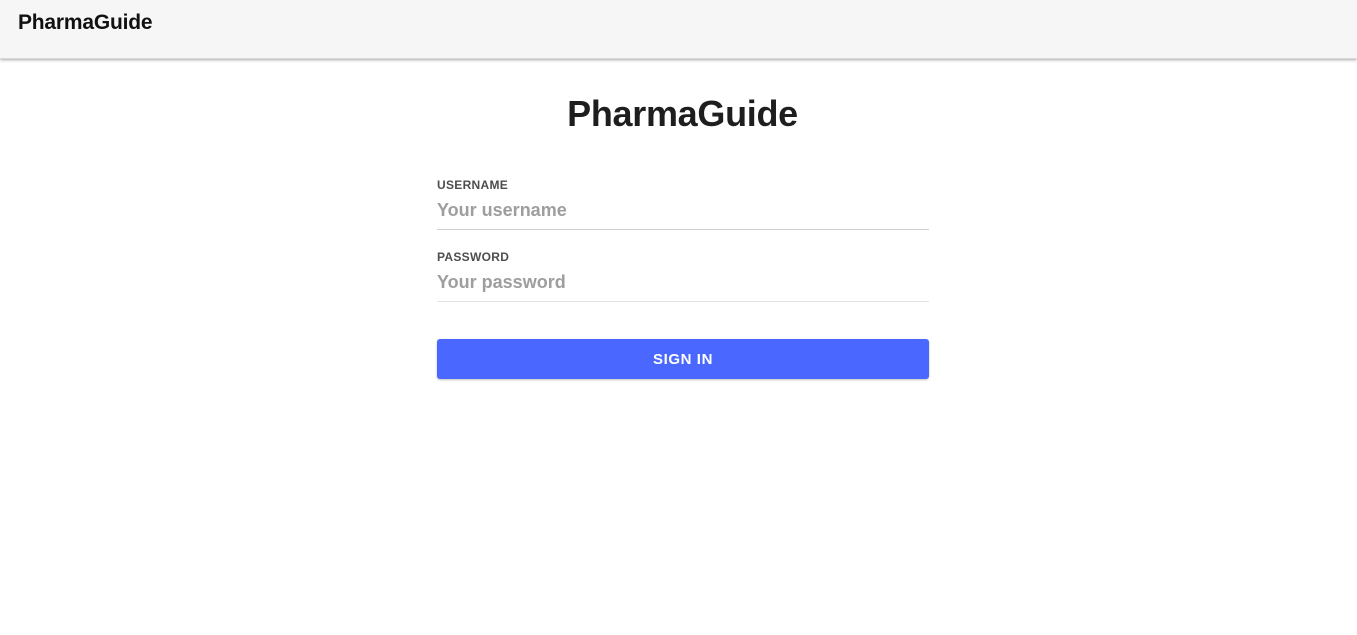  What do you see at coordinates (85, 23) in the screenshot?
I see `brand-logo-text: PharmaGuide` at bounding box center [85, 23].